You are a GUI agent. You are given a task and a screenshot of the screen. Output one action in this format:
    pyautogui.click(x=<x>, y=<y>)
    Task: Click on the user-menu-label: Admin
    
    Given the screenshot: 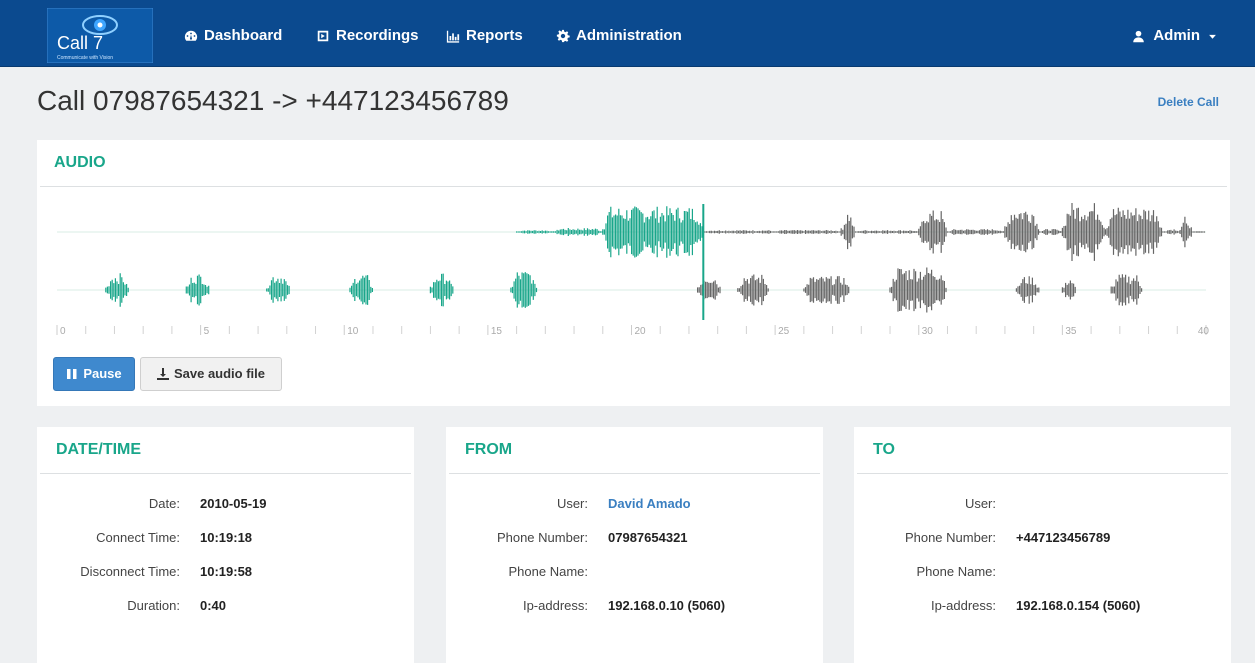 What is the action you would take?
    pyautogui.click(x=1176, y=35)
    